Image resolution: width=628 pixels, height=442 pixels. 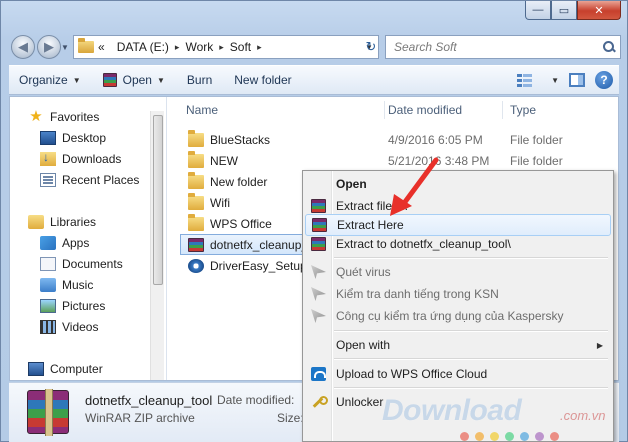 What do you see at coordinates (435, 139) in the screenshot?
I see `file-date: 4/9/2016 6:05 PM` at bounding box center [435, 139].